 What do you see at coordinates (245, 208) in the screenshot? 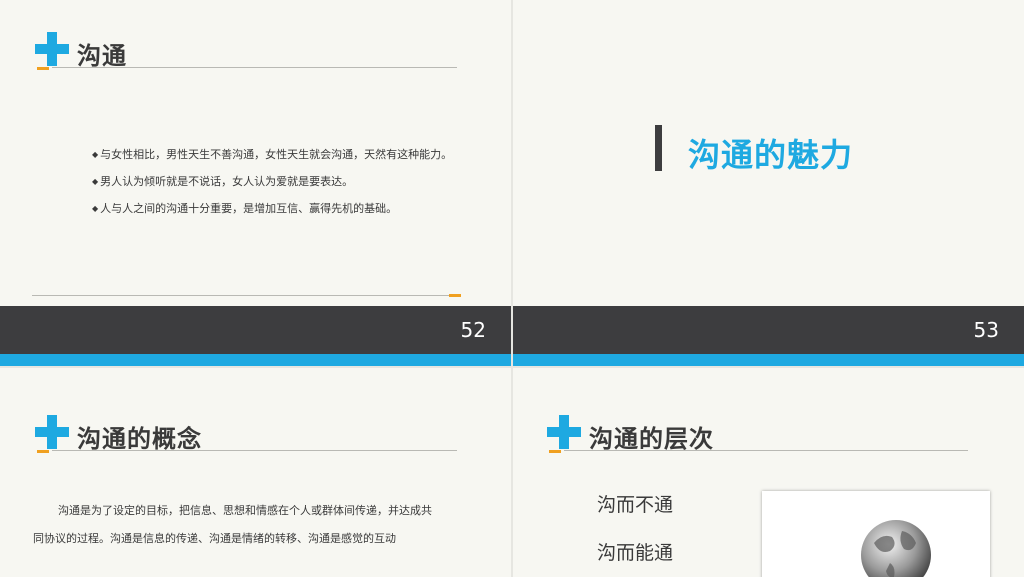
I see `bullet-item: ◆ 人与人之间的沟通十分重要，是增加互信、赢得先机的基础。` at bounding box center [245, 208].